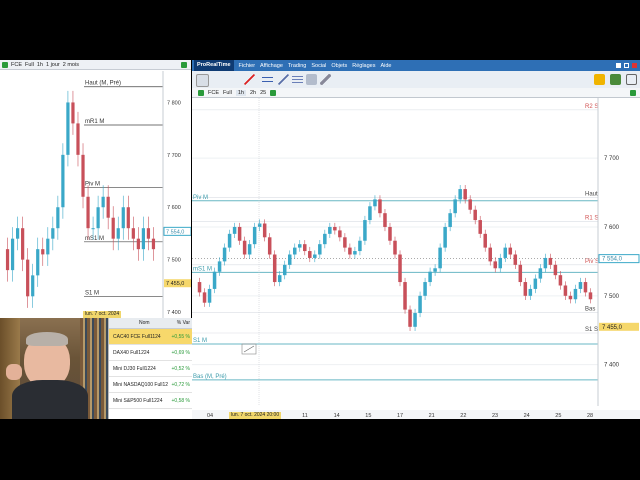 The width and height of the screenshot is (640, 480). What do you see at coordinates (253, 93) in the screenshot?
I see `chart-timeframe-2: 2h` at bounding box center [253, 93].